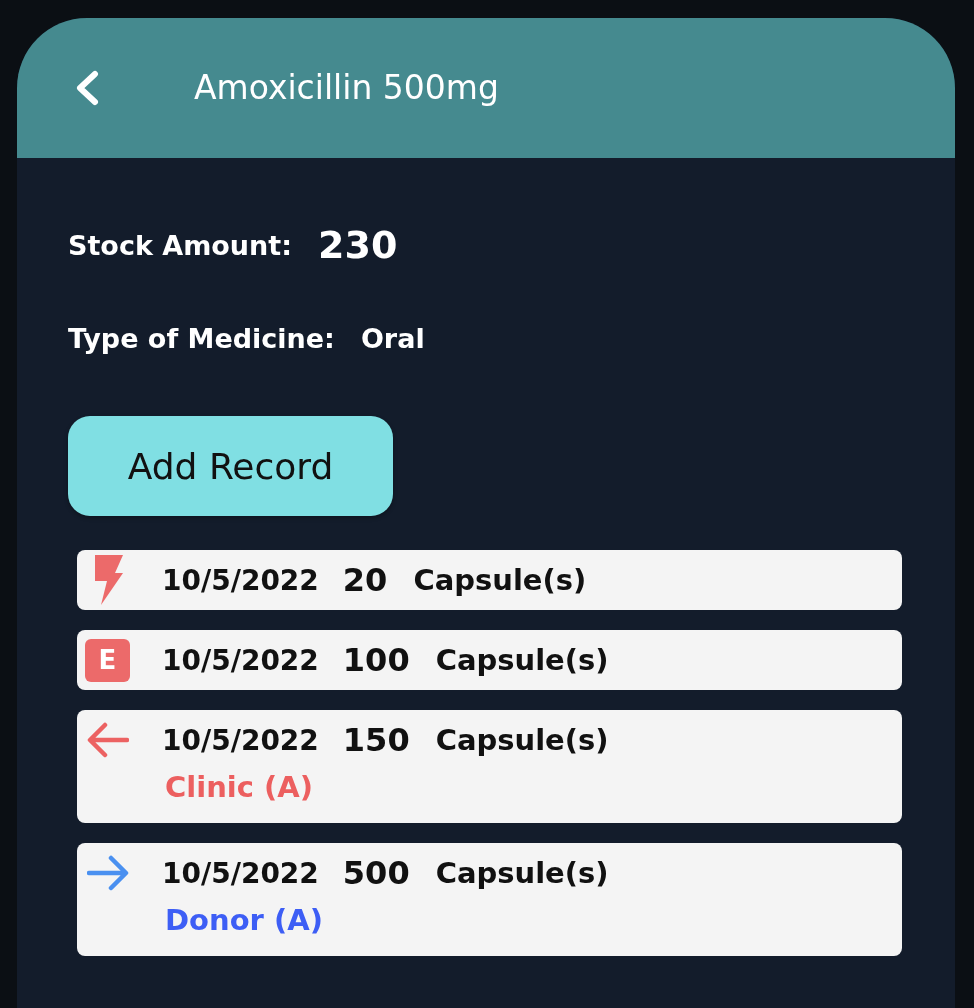 The width and height of the screenshot is (974, 1008). What do you see at coordinates (358, 245) in the screenshot?
I see `detail-value: 230` at bounding box center [358, 245].